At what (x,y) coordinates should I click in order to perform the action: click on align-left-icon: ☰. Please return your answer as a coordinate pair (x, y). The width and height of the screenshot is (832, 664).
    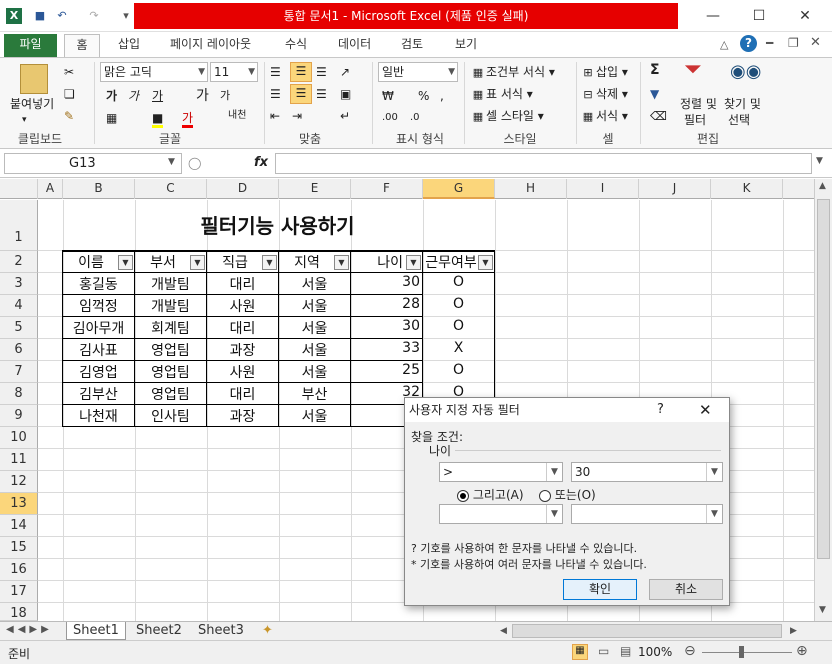
    Looking at the image, I should click on (275, 94).